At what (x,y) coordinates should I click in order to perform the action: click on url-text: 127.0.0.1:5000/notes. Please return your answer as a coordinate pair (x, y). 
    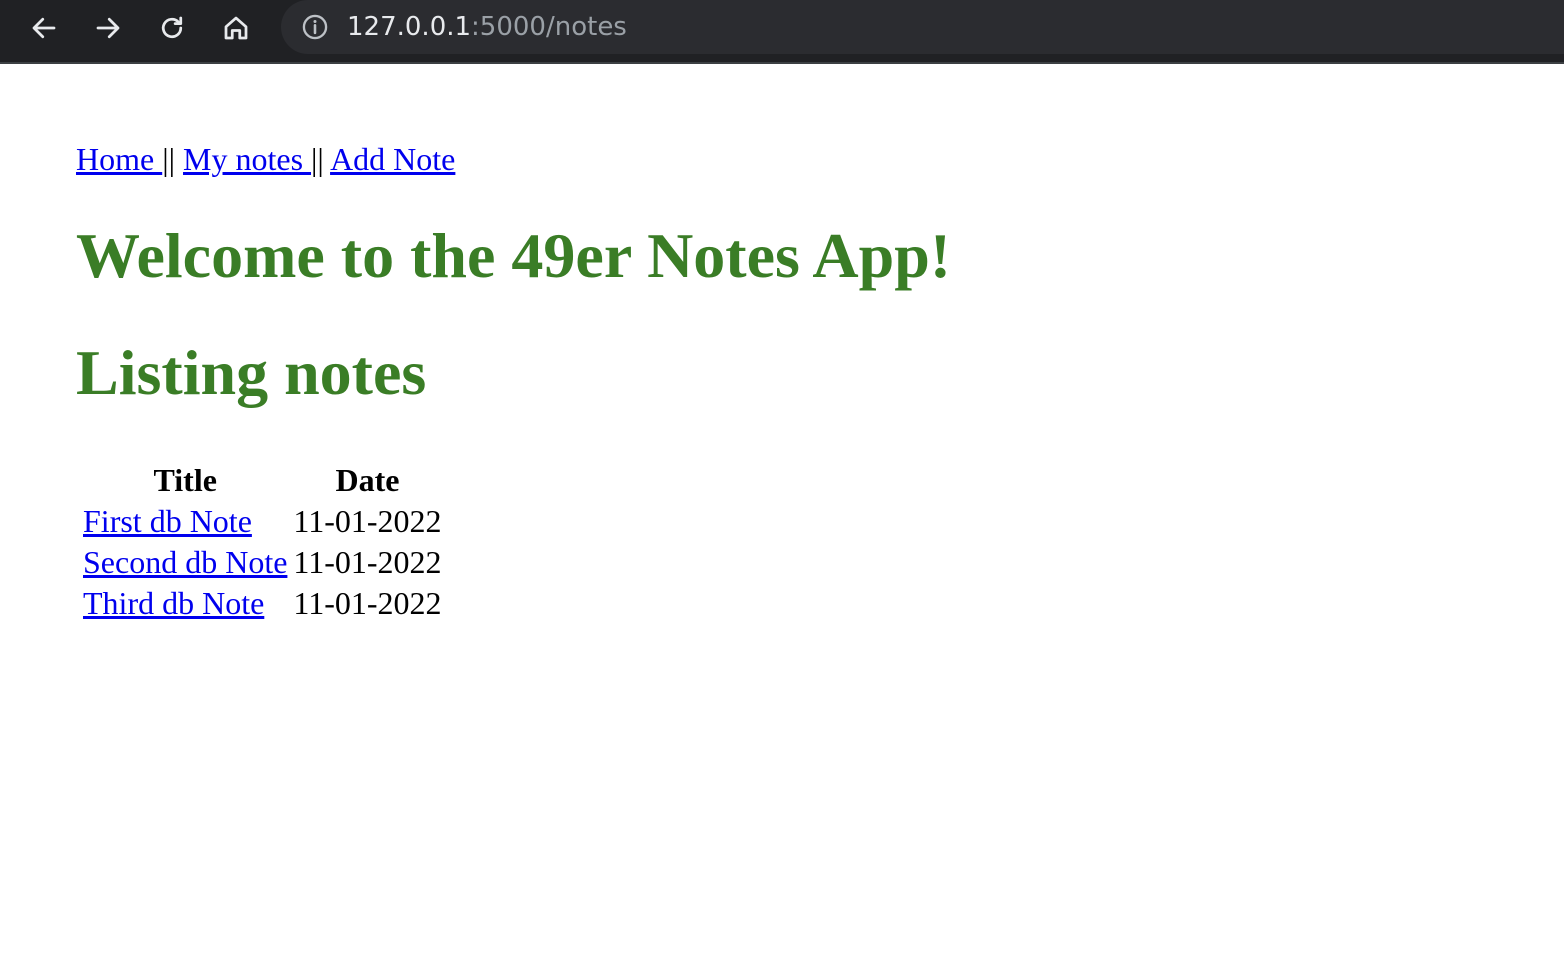
    Looking at the image, I should click on (487, 27).